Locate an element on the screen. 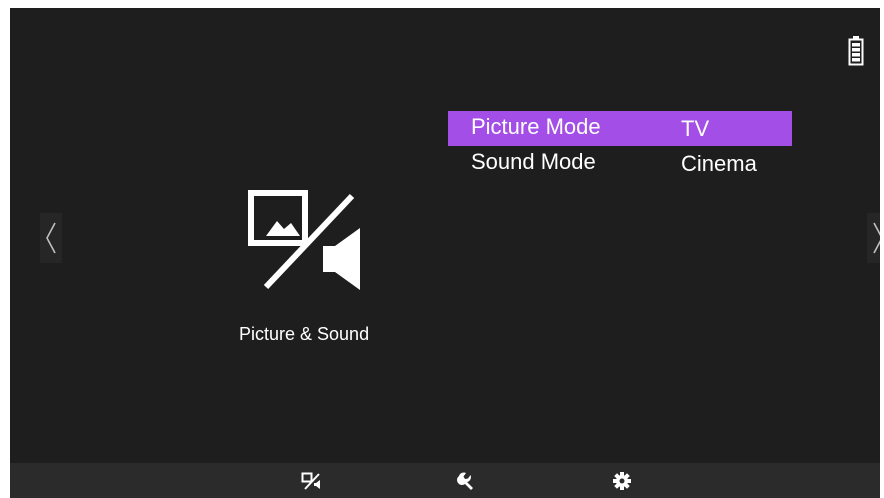  previous-category-button is located at coordinates (51, 238).